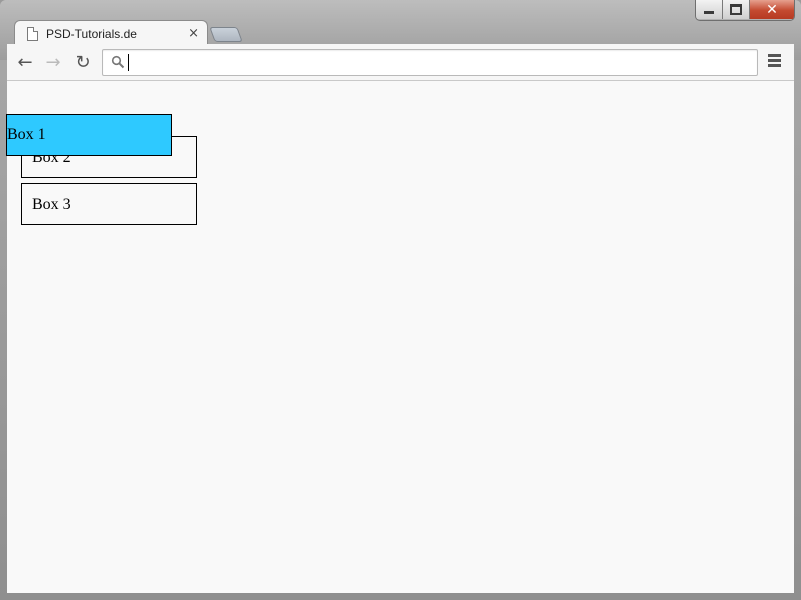  I want to click on reload-icon: ↻, so click(83, 62).